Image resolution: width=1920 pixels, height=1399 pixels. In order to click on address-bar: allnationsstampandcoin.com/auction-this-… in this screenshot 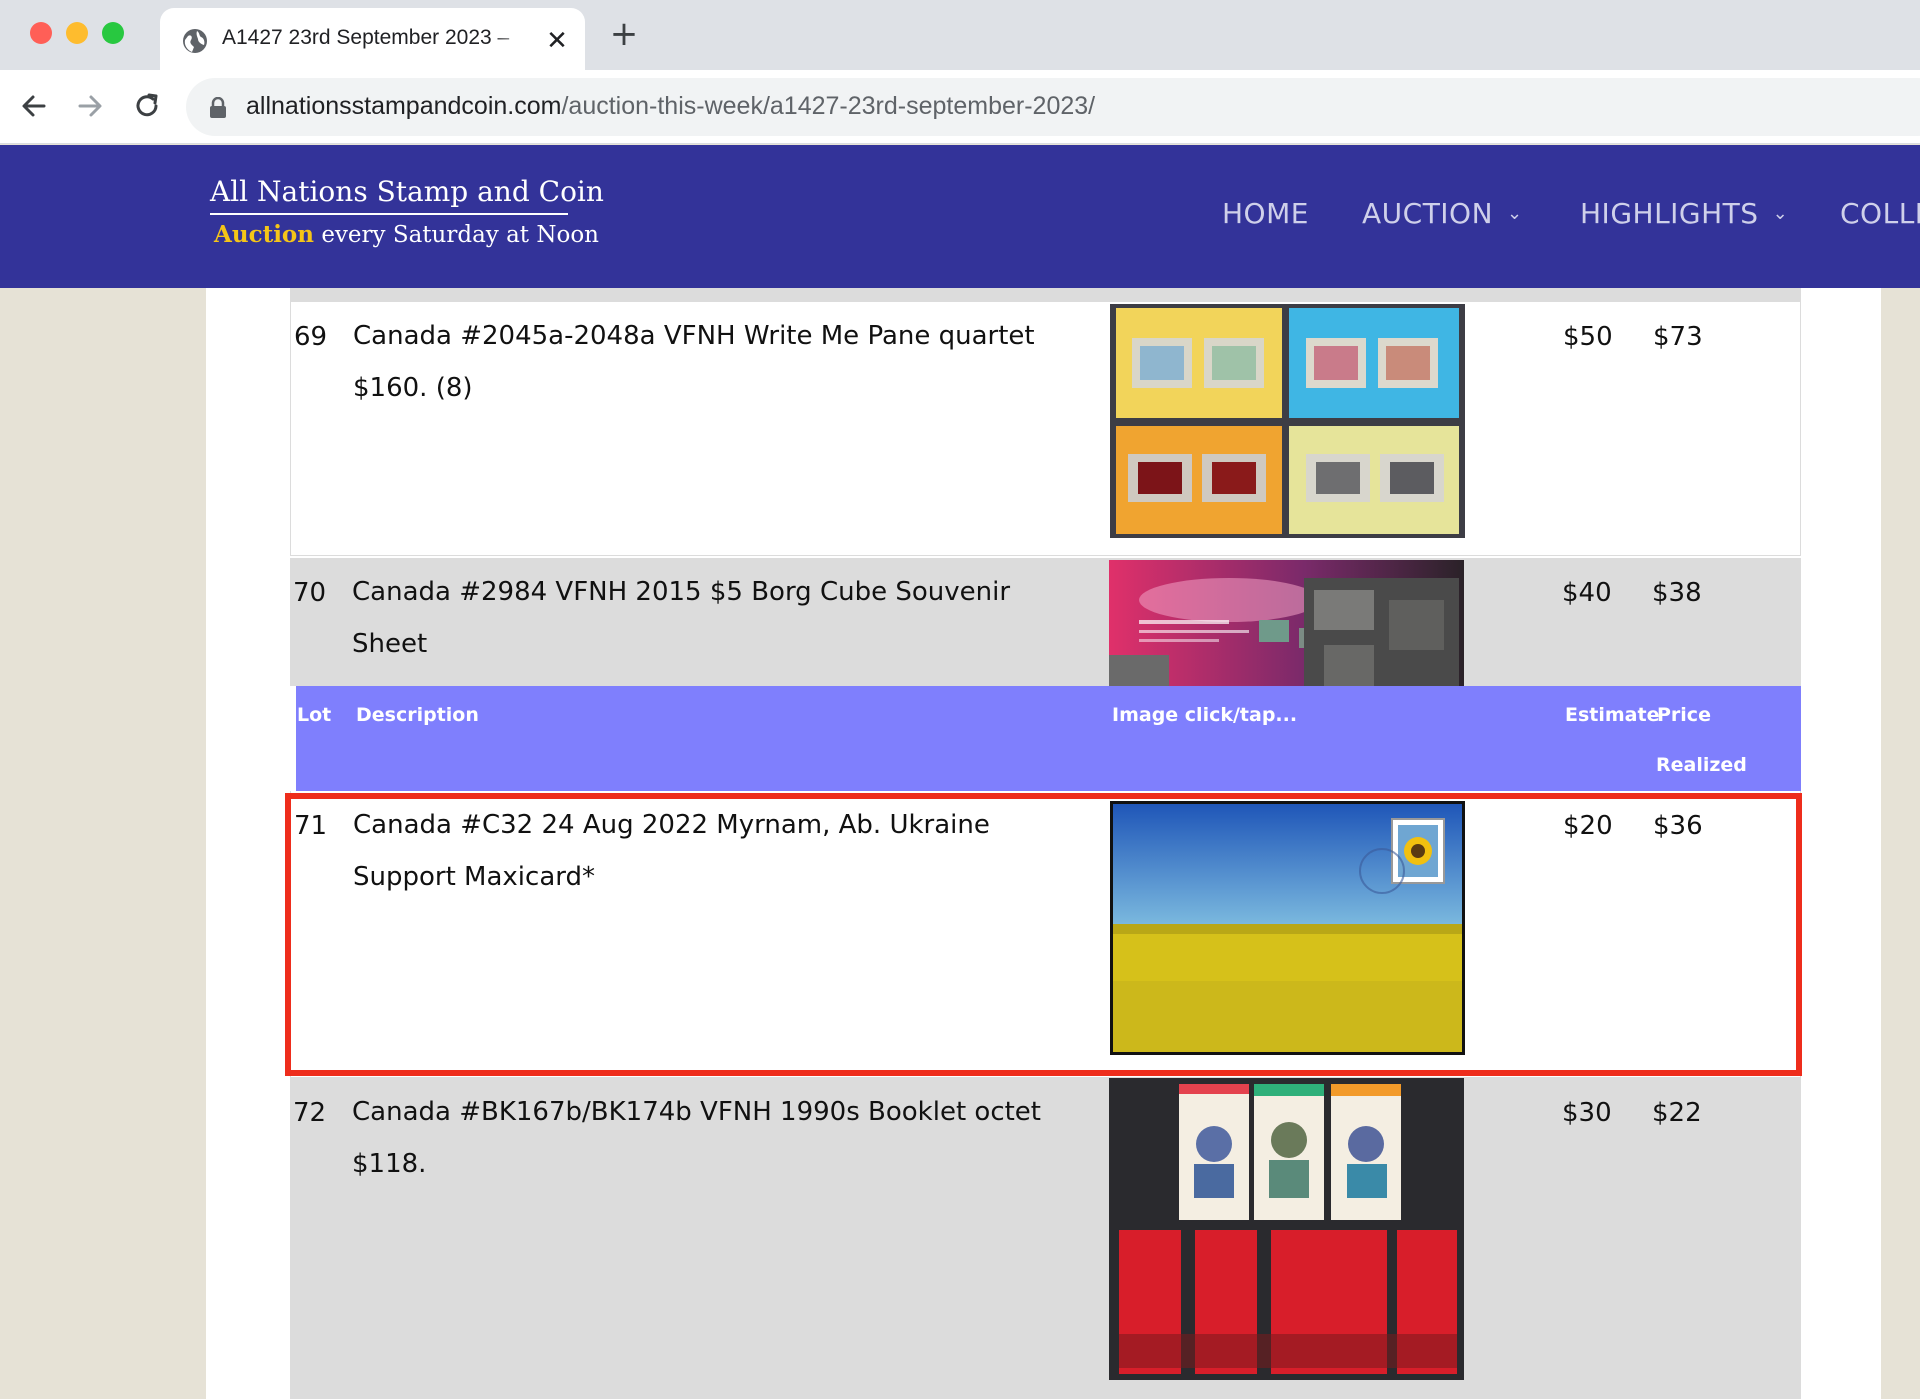, I will do `click(1053, 107)`.